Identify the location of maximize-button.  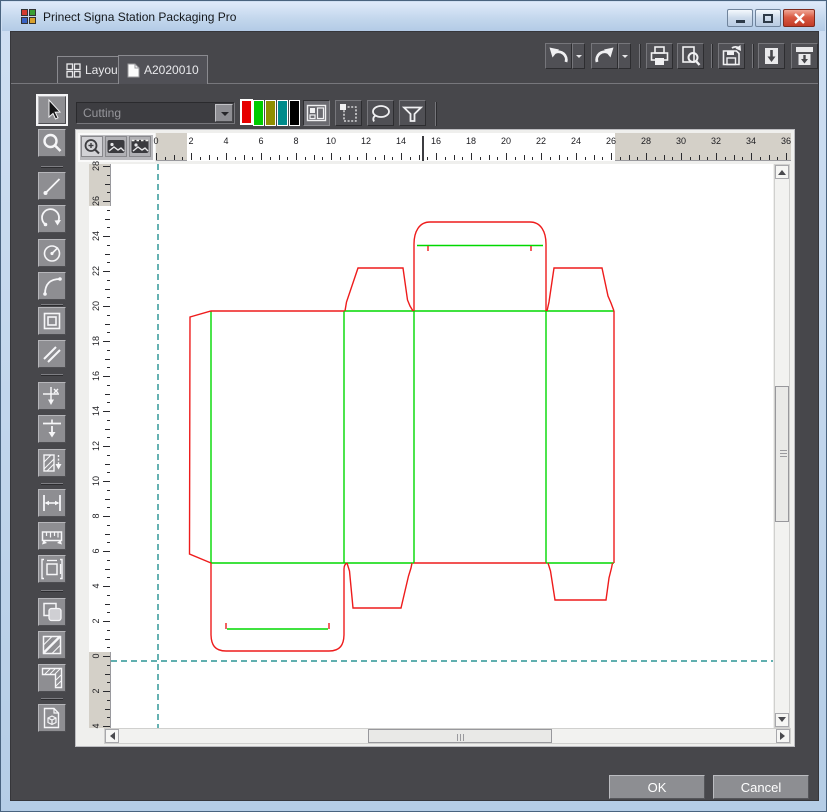
(768, 18).